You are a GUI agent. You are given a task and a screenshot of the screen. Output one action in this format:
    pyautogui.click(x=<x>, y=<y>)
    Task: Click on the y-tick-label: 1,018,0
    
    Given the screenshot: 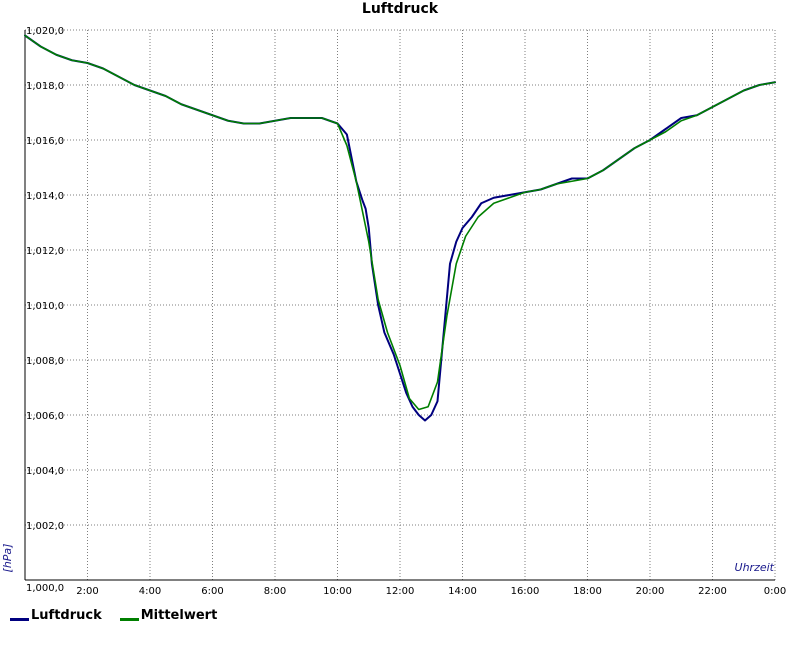 What is the action you would take?
    pyautogui.click(x=45, y=86)
    